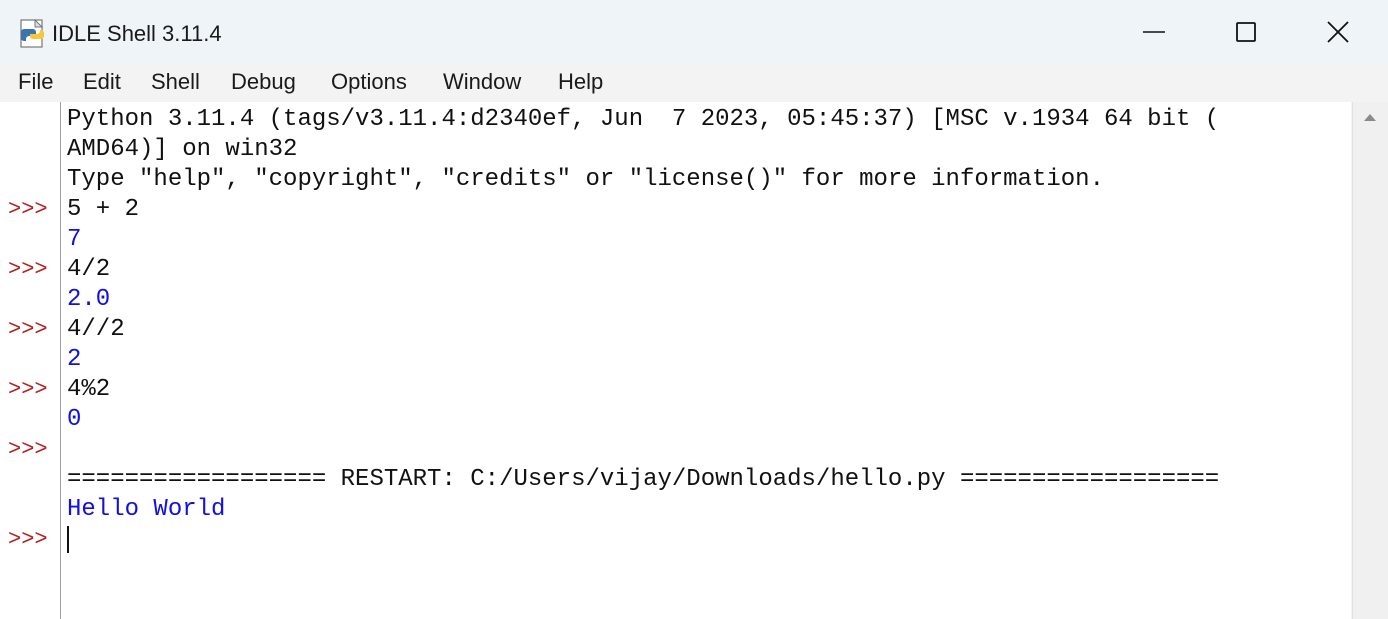 This screenshot has width=1388, height=619. Describe the element at coordinates (694, 32) in the screenshot. I see `title-bar: IDLE Shell 3.11.4` at that location.